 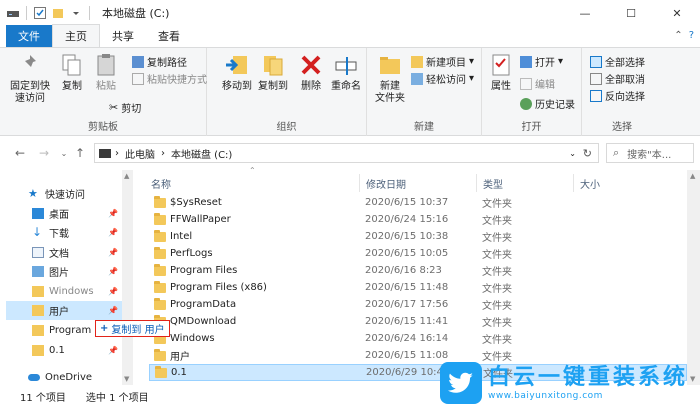 What do you see at coordinates (418, 338) in the screenshot?
I see `file-row: Windows 2020/6/24 16:14 文件夹` at bounding box center [418, 338].